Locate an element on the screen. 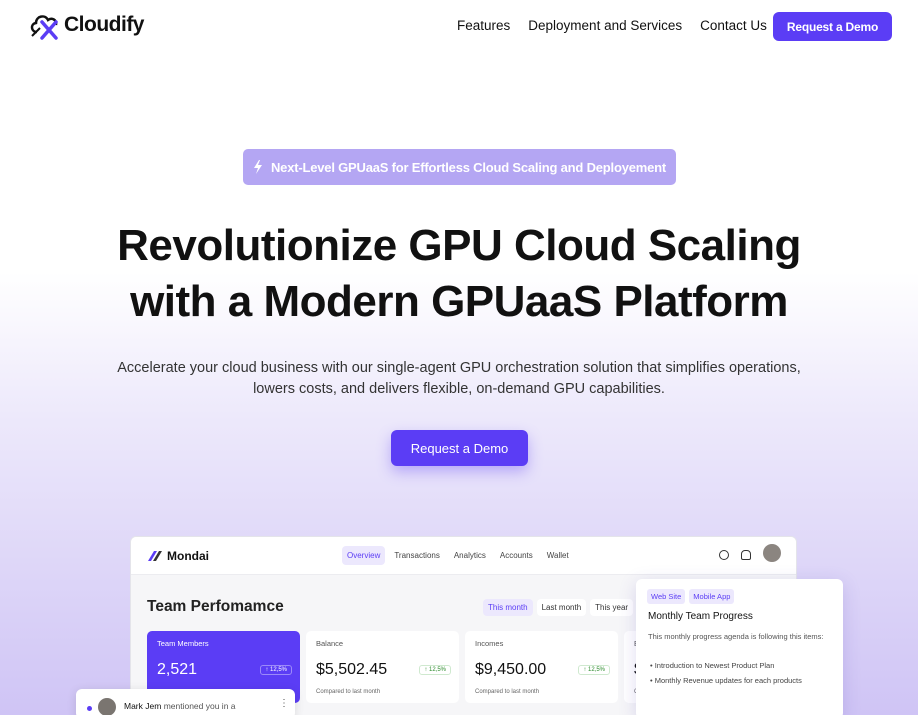  popup-title: Monthly Team Progress is located at coordinates (700, 616).